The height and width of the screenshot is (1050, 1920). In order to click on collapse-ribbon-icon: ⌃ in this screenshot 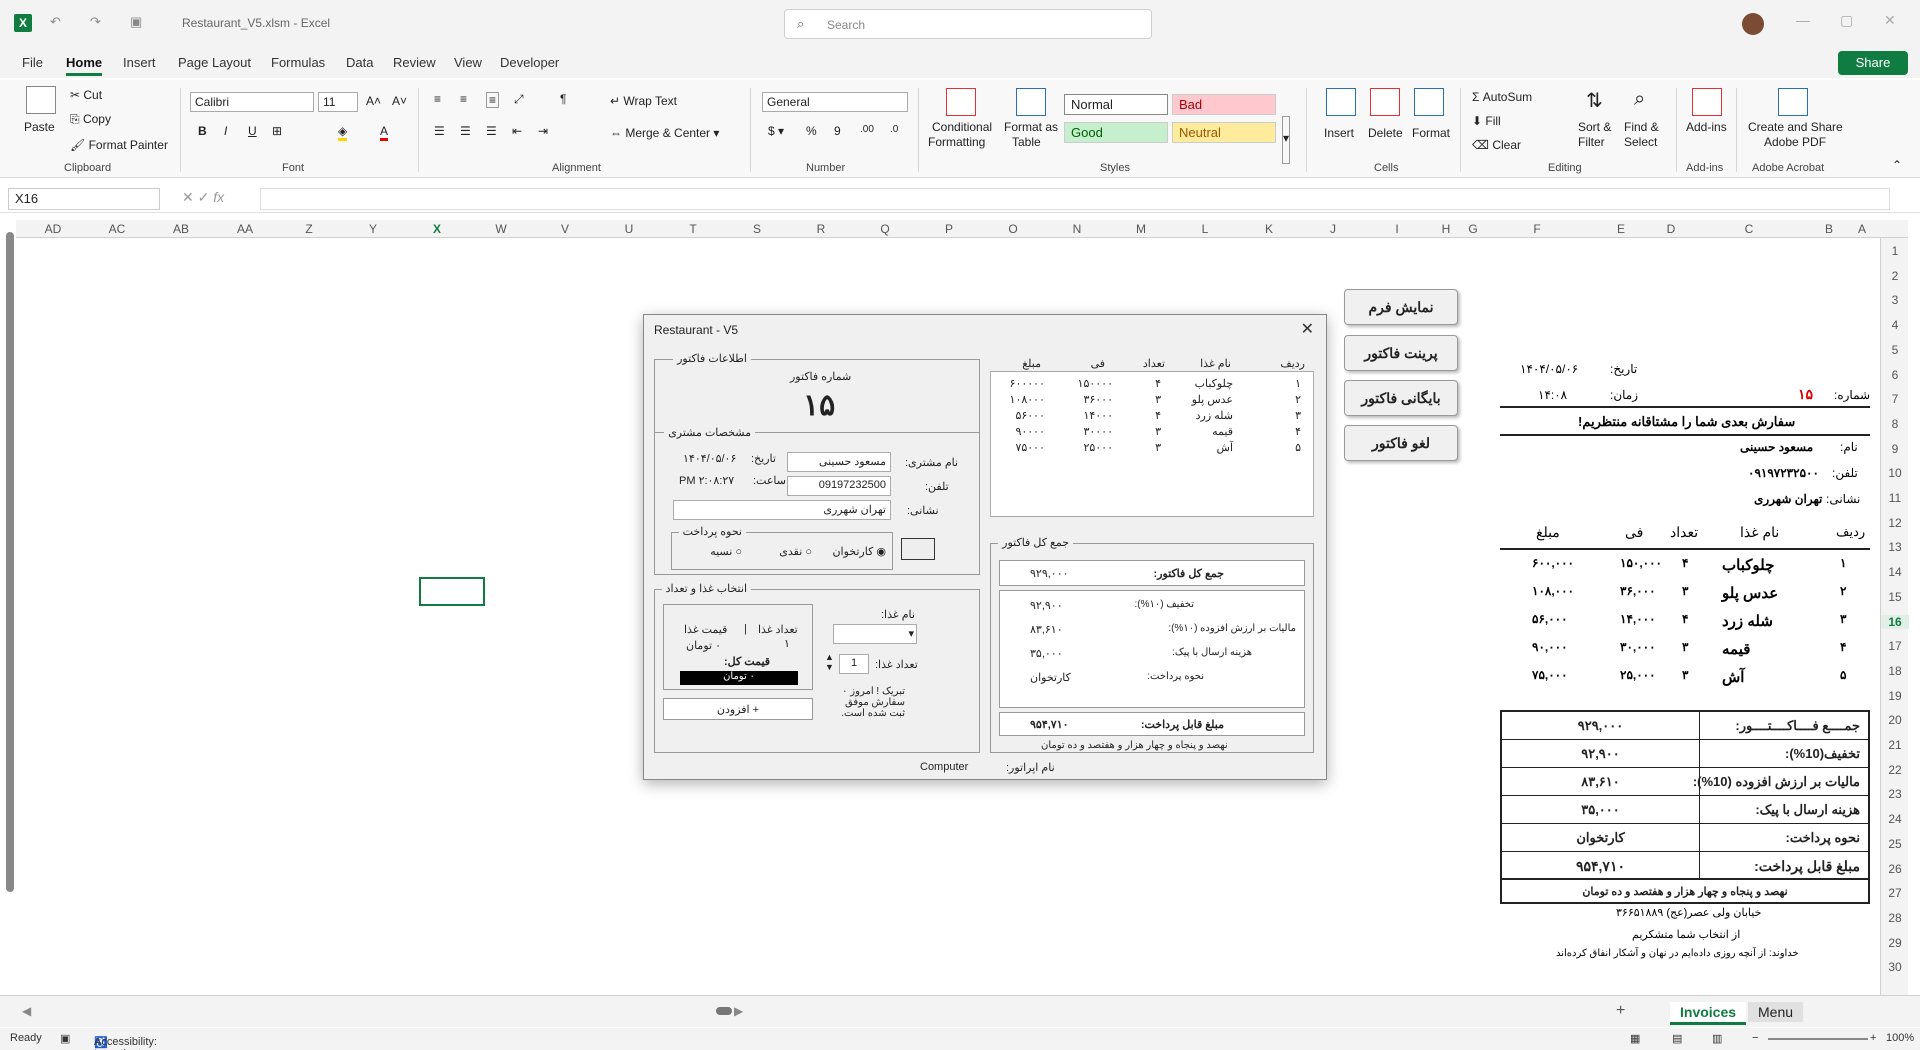, I will do `click(1897, 165)`.